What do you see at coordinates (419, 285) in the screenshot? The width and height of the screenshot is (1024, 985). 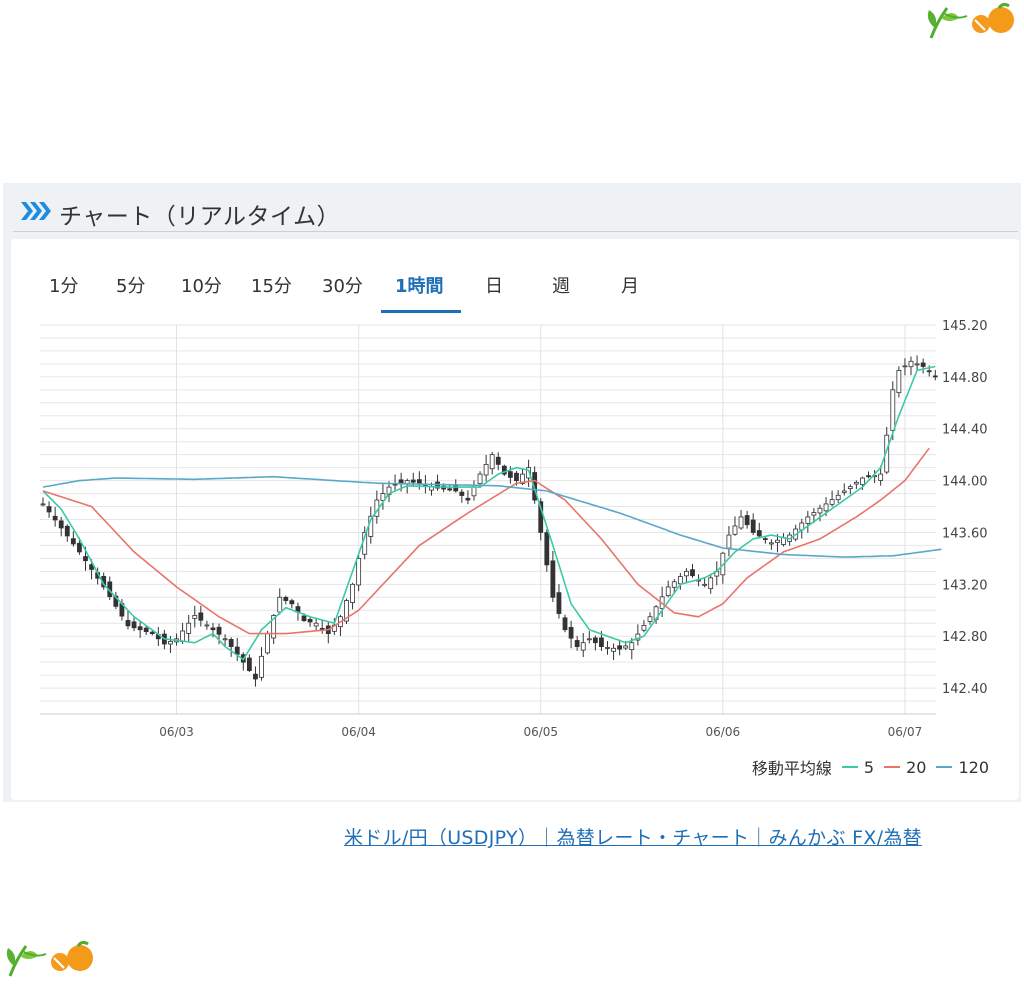 I see `tab-5: 1時間` at bounding box center [419, 285].